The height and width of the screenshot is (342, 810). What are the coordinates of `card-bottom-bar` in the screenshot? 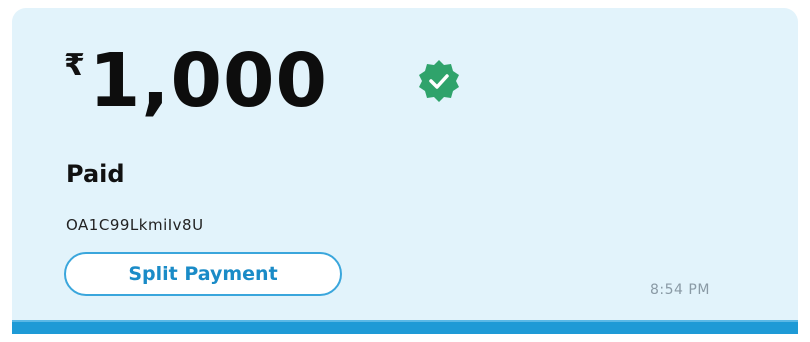 It's located at (405, 327).